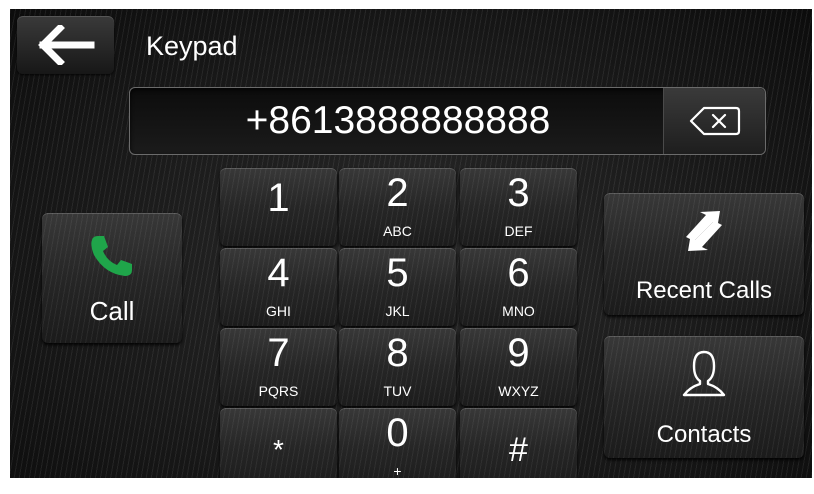 The image size is (814, 494). I want to click on key-3: 3 DEF, so click(518, 207).